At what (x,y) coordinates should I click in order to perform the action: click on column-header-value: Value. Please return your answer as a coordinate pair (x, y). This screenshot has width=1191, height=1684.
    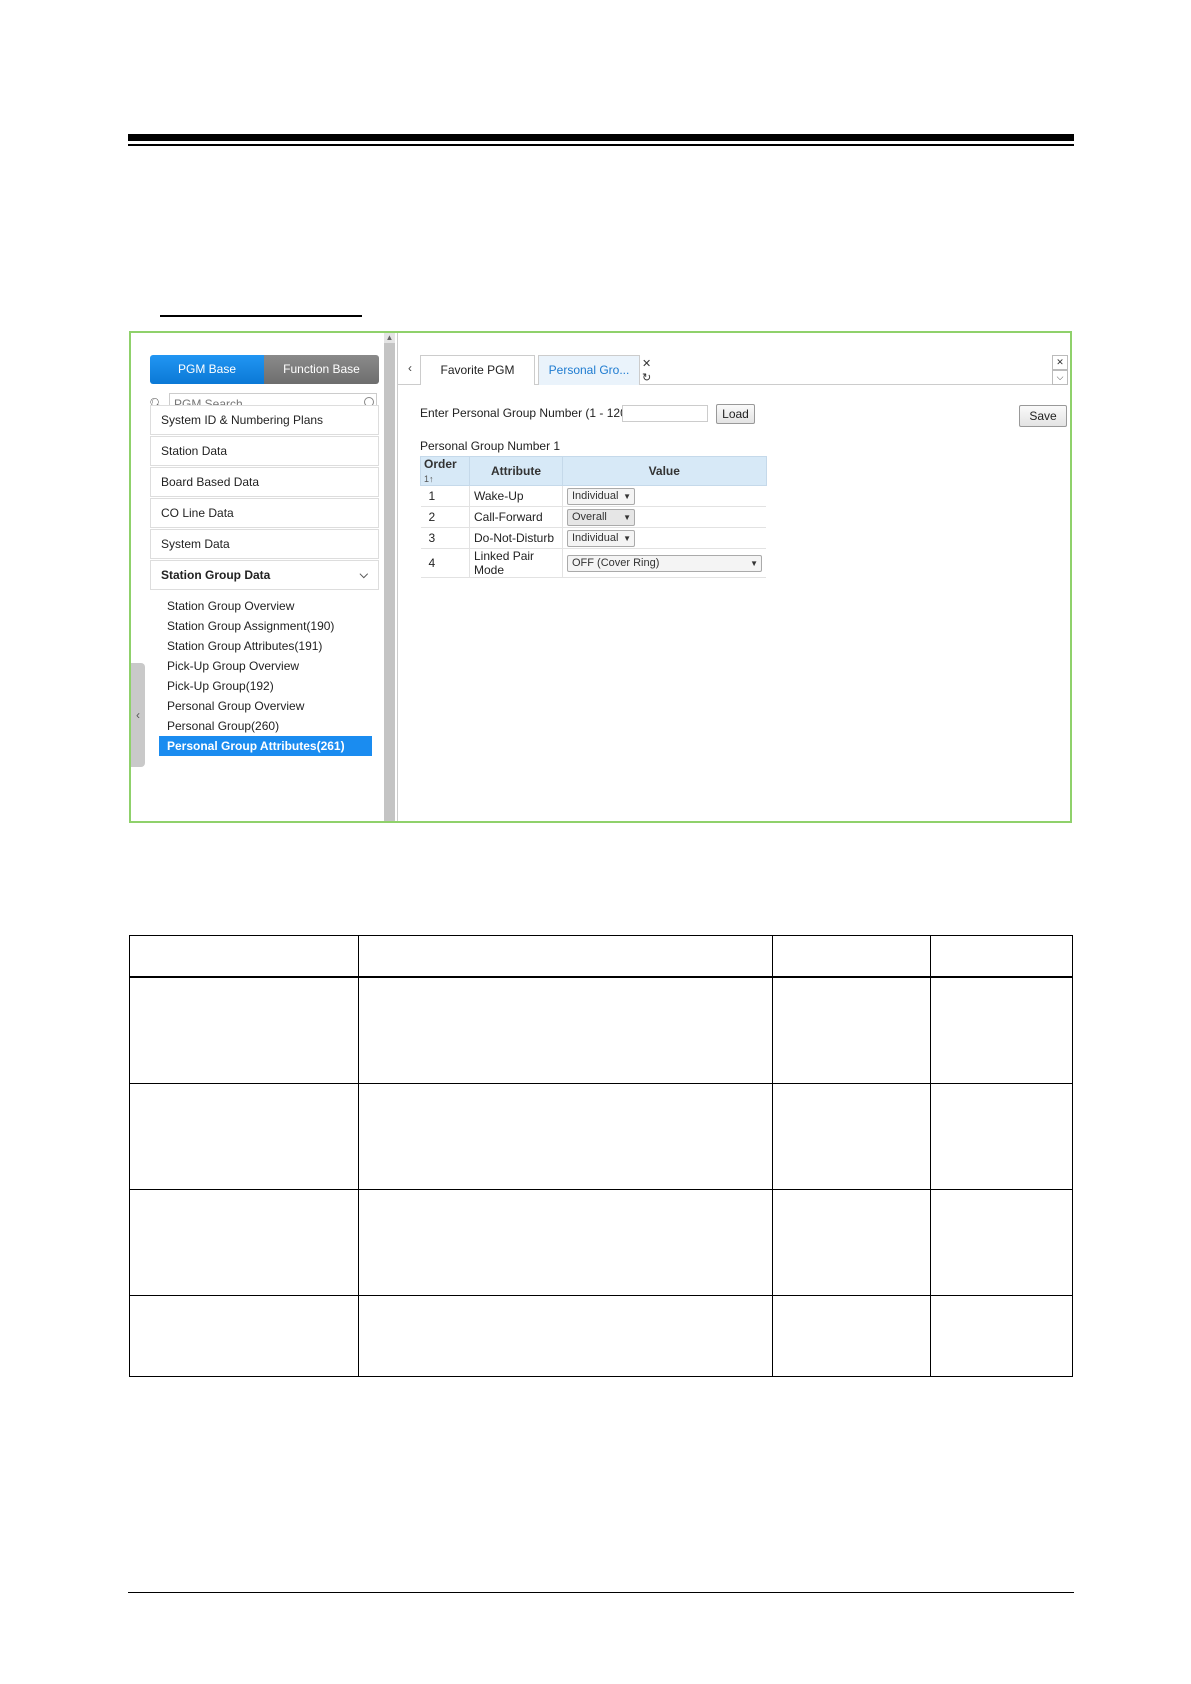
    Looking at the image, I should click on (664, 471).